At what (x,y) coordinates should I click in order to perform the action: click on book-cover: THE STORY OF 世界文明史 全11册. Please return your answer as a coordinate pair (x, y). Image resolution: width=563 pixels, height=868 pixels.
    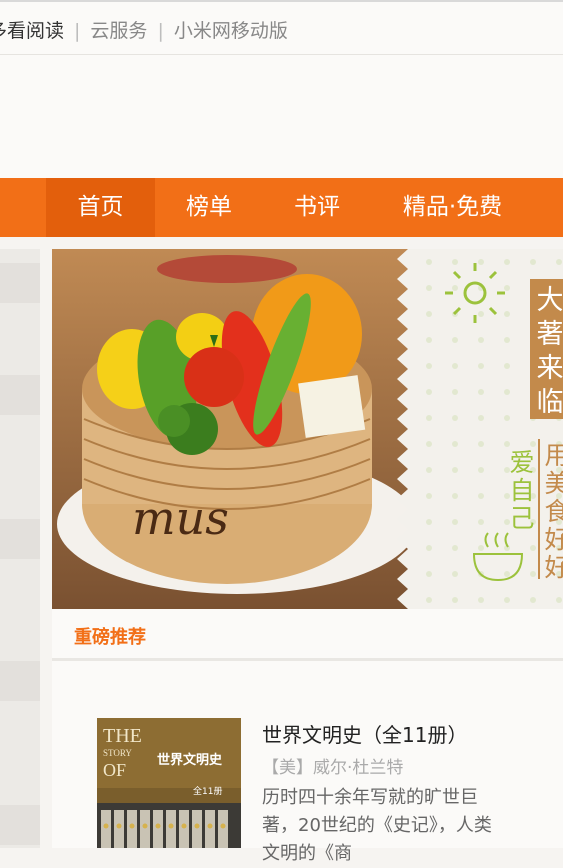
    Looking at the image, I should click on (169, 783).